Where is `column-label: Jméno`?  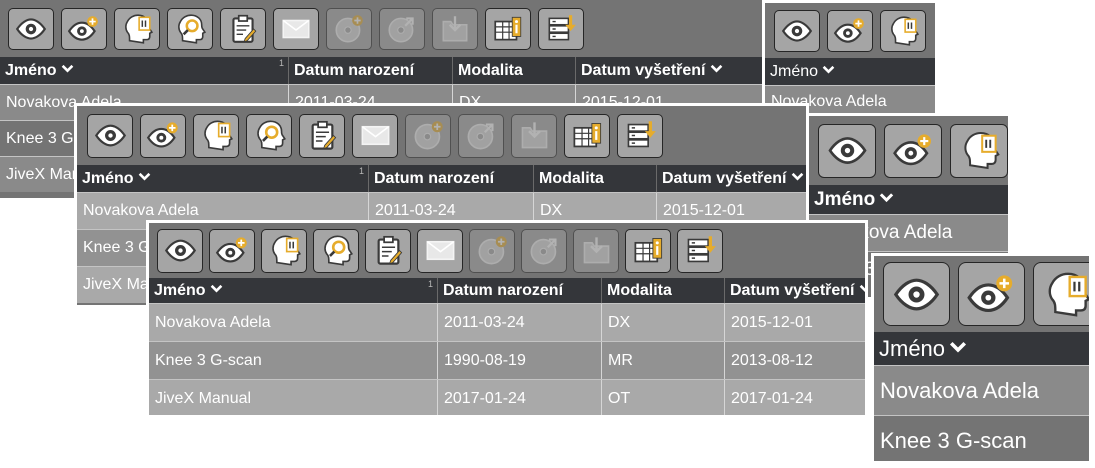
column-label: Jméno is located at coordinates (845, 199).